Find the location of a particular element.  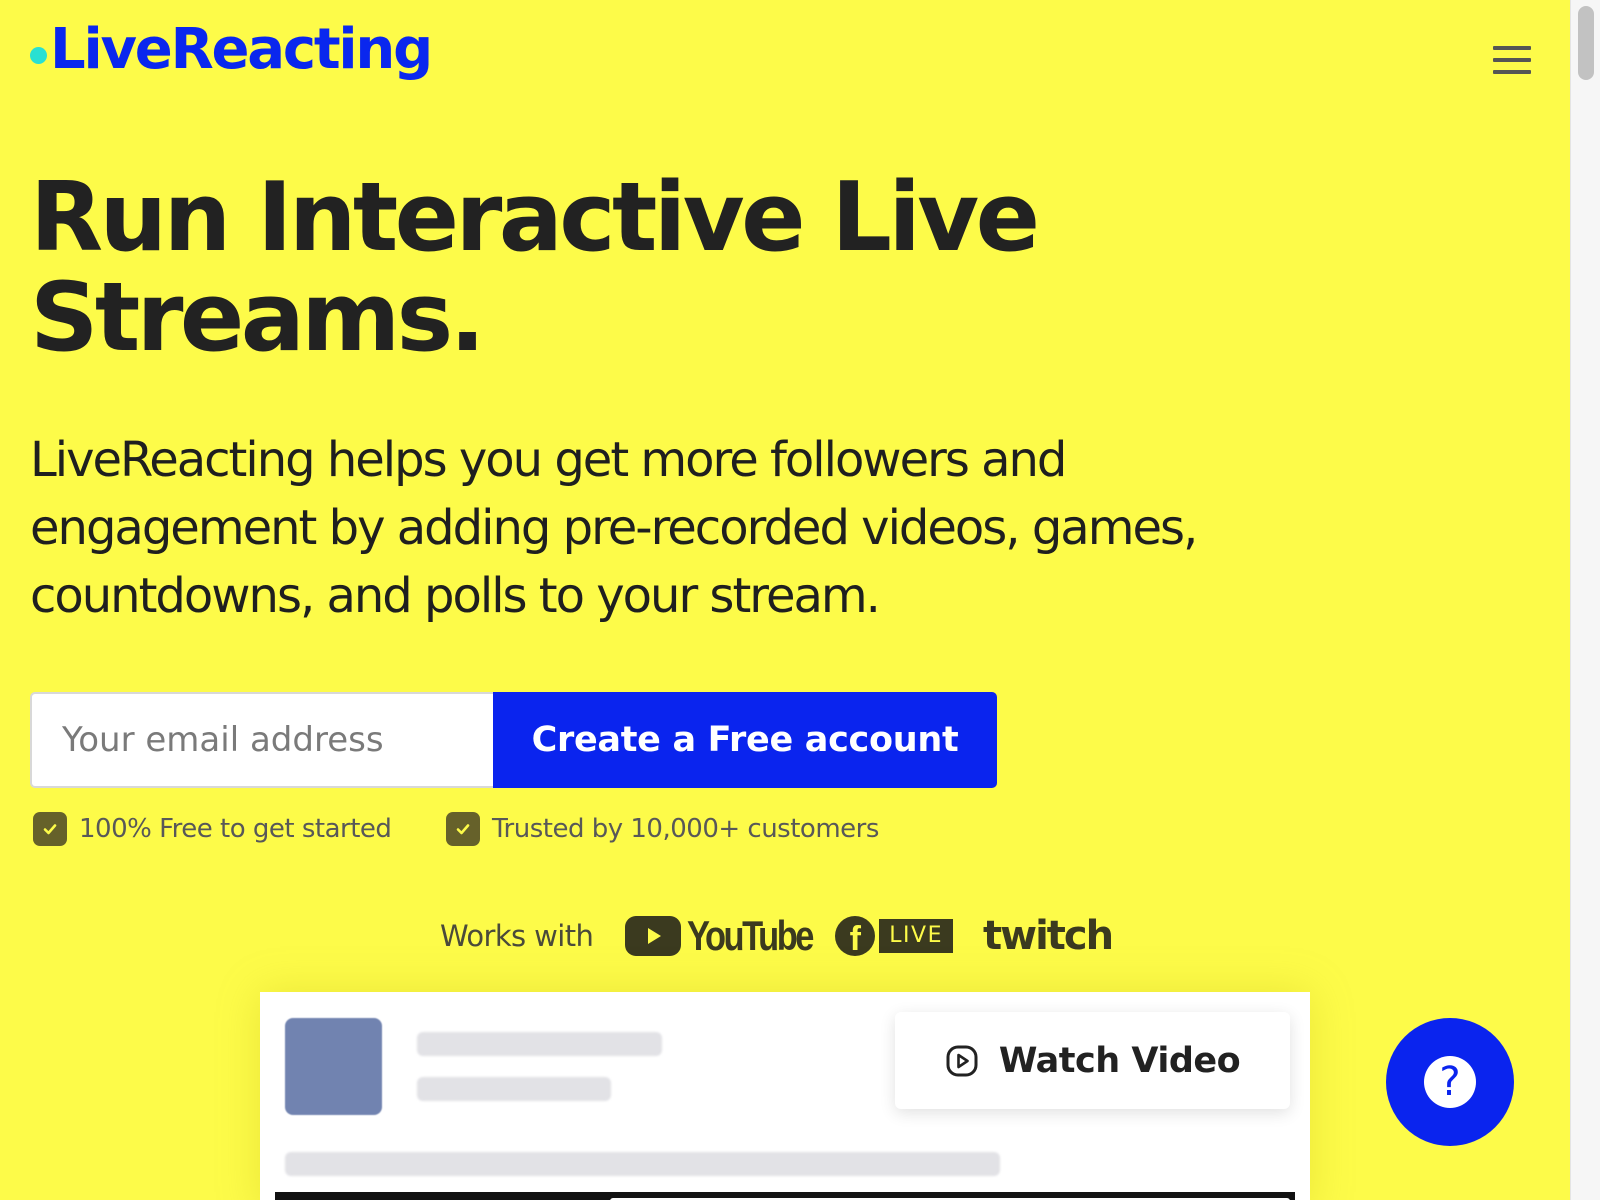

works-with-row: Works with YouTube f LIVE twitch is located at coordinates (777, 936).